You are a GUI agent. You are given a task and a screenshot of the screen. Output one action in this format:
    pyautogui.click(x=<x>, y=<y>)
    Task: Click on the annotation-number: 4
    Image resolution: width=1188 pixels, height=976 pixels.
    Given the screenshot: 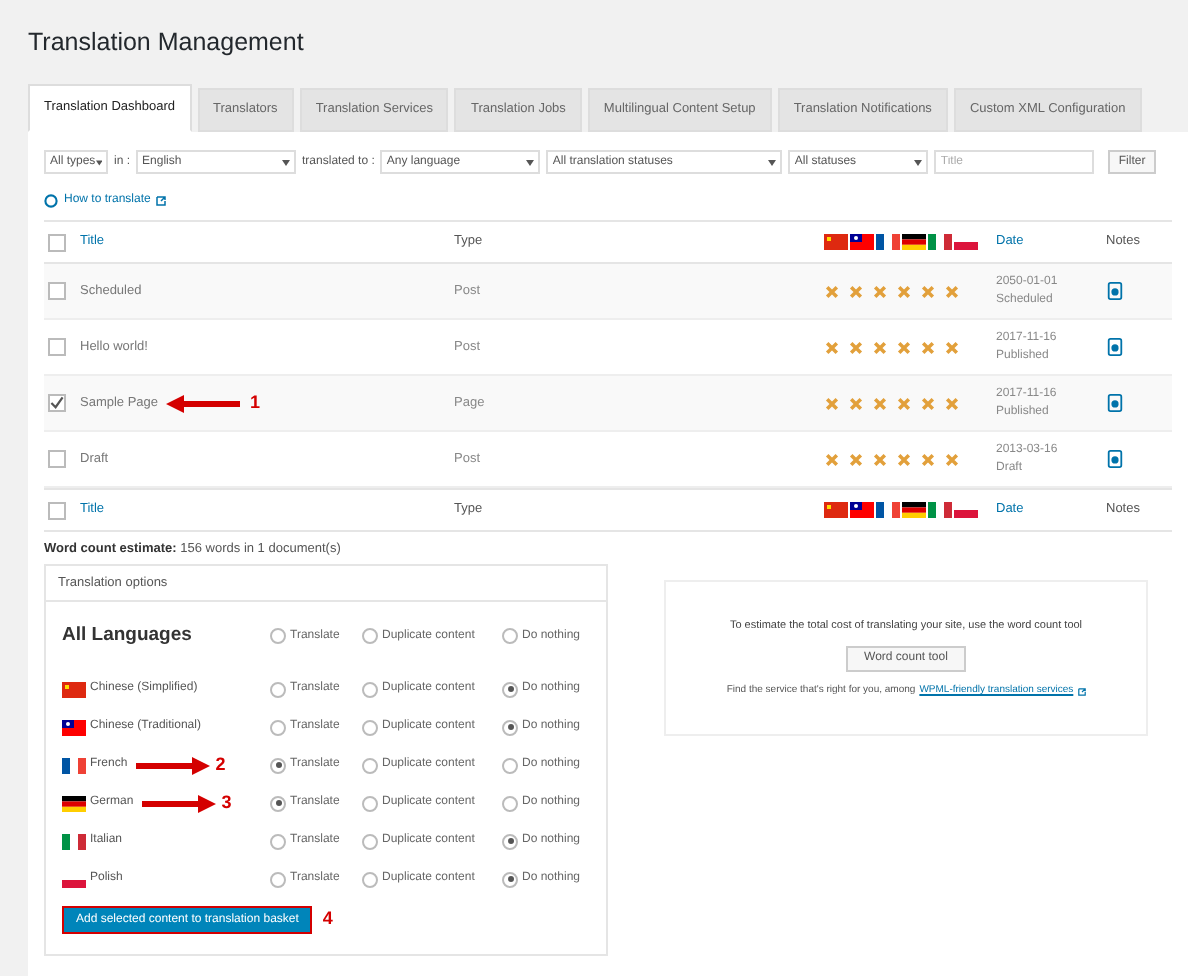 What is the action you would take?
    pyautogui.click(x=327, y=919)
    